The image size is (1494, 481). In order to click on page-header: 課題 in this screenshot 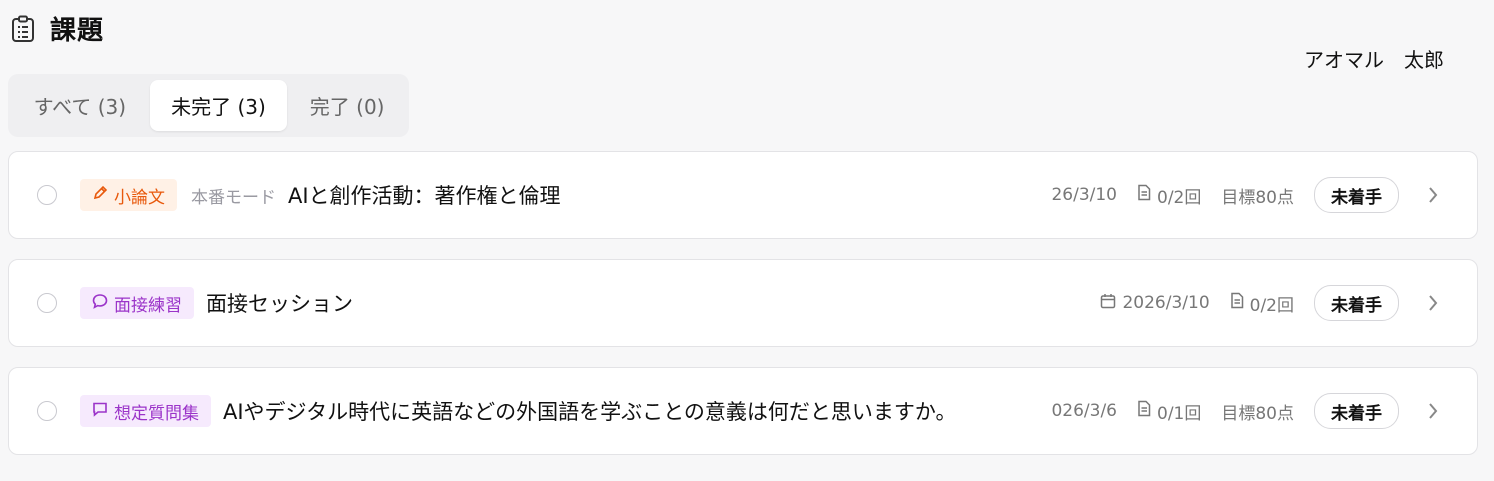, I will do `click(57, 28)`.